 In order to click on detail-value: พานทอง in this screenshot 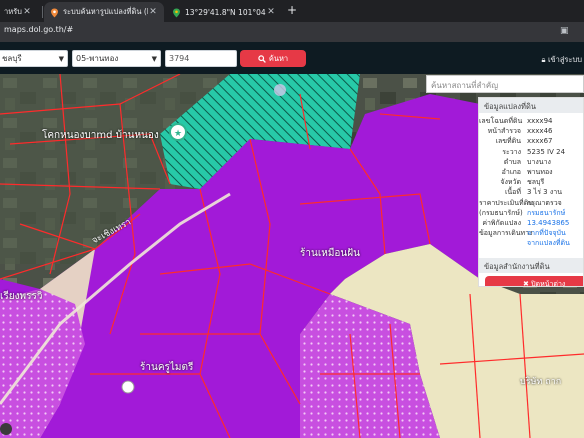, I will do `click(540, 171)`.